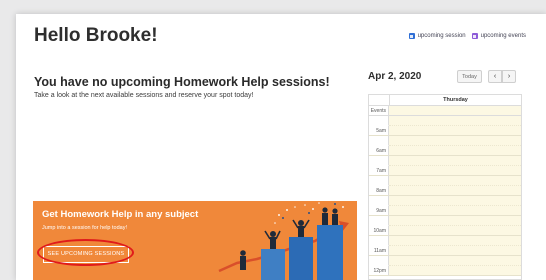 Image resolution: width=546 pixels, height=280 pixels. Describe the element at coordinates (96, 35) in the screenshot. I see `page-title: Hello Brooke!` at that location.